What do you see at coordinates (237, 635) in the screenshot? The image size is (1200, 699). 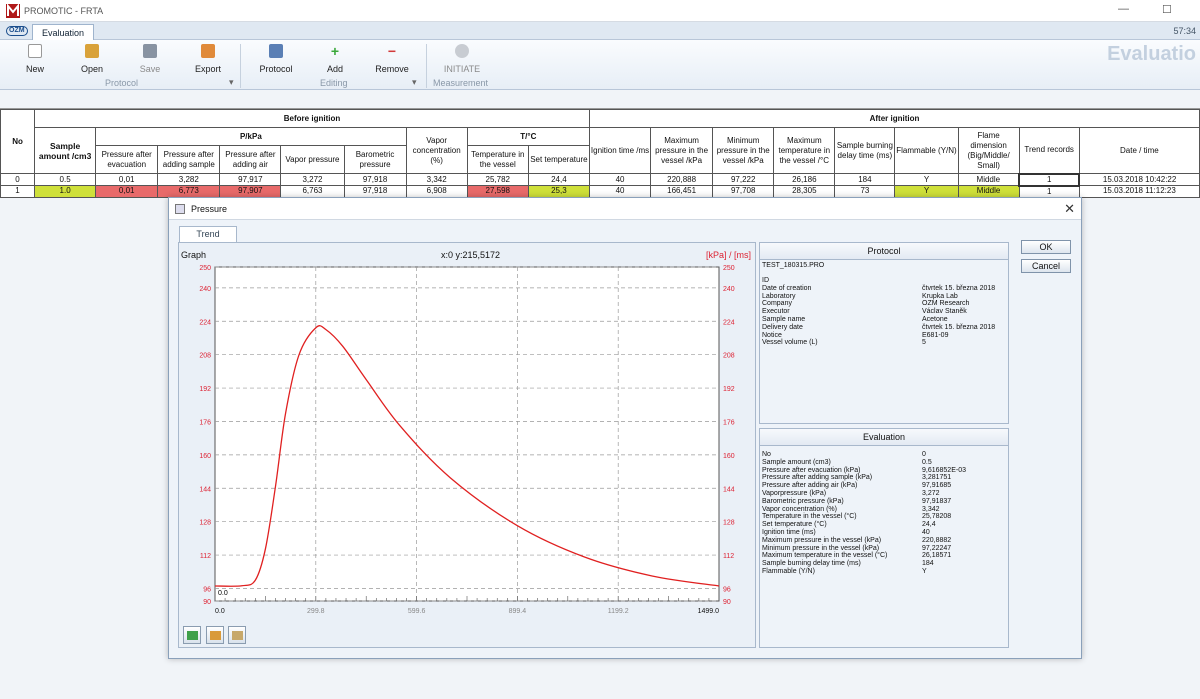 I see `graph-tool-print-icon` at bounding box center [237, 635].